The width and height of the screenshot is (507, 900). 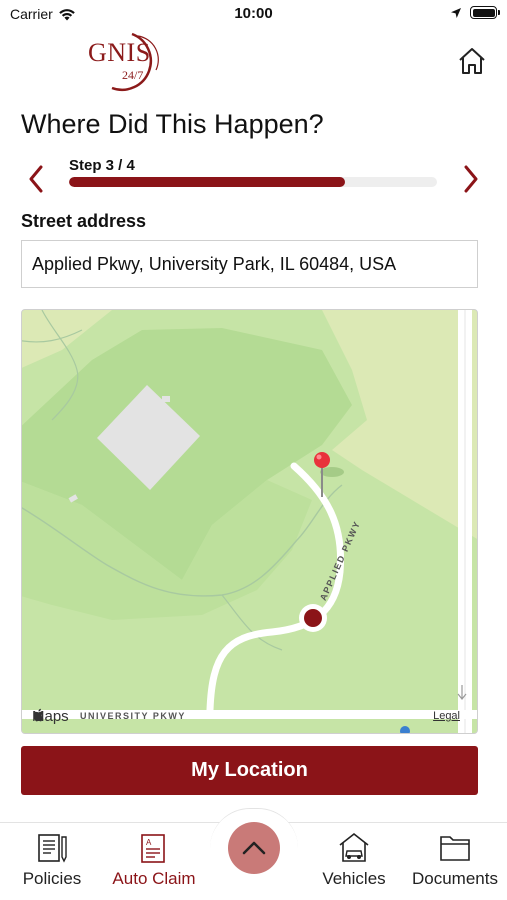 I want to click on logo-text: GNIS, so click(x=119, y=52).